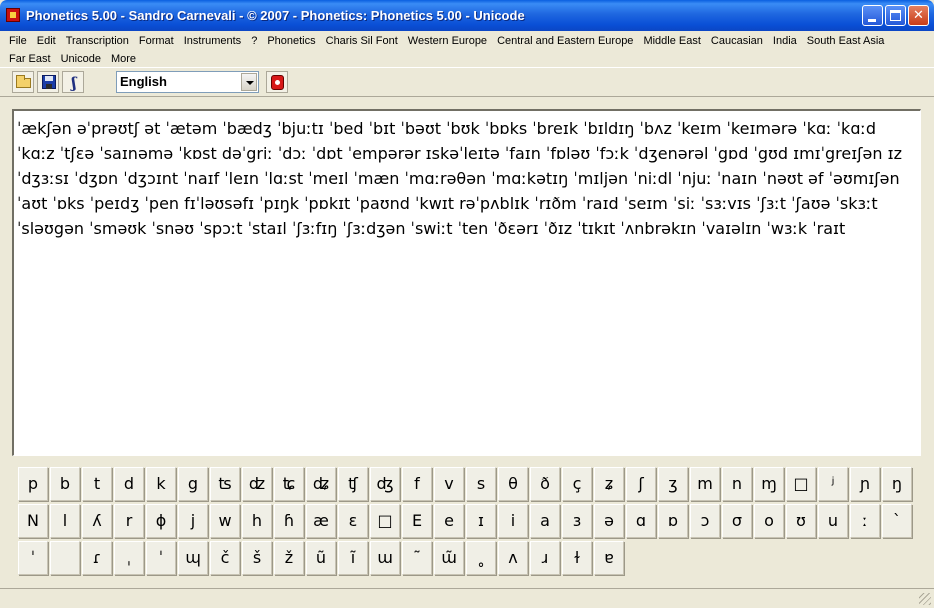  I want to click on menu-item-help: ?, so click(254, 41).